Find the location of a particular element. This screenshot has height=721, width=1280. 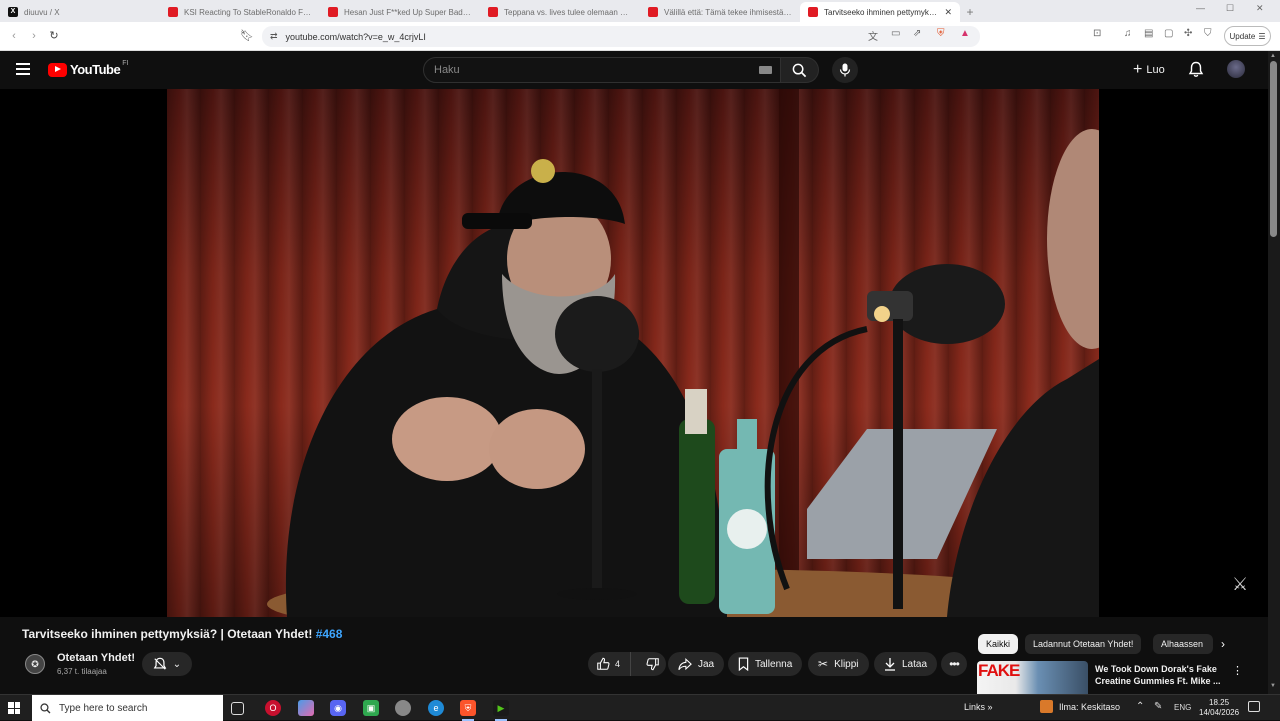

region-code: FI is located at coordinates (125, 63).